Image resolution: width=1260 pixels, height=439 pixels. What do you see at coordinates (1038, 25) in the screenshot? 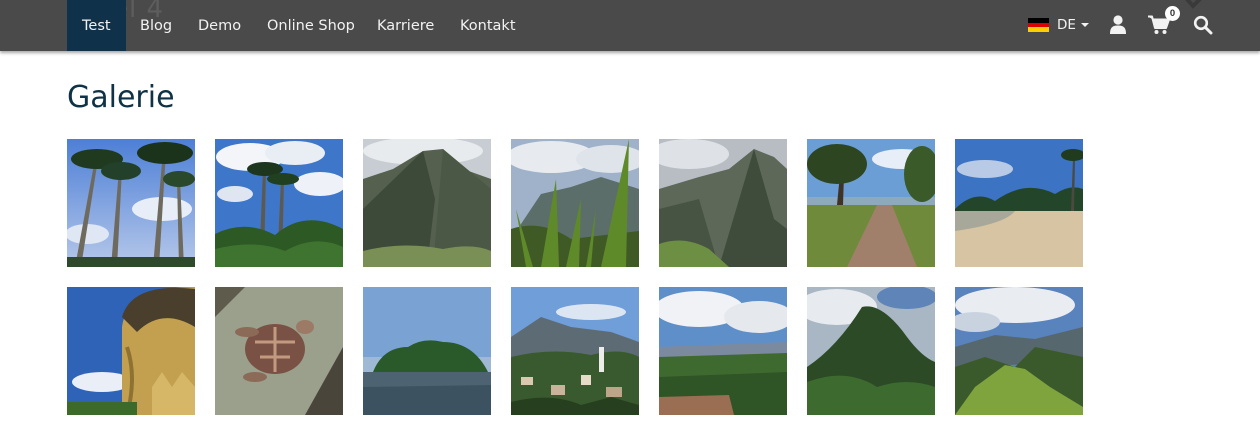
I see `german-flag-icon` at bounding box center [1038, 25].